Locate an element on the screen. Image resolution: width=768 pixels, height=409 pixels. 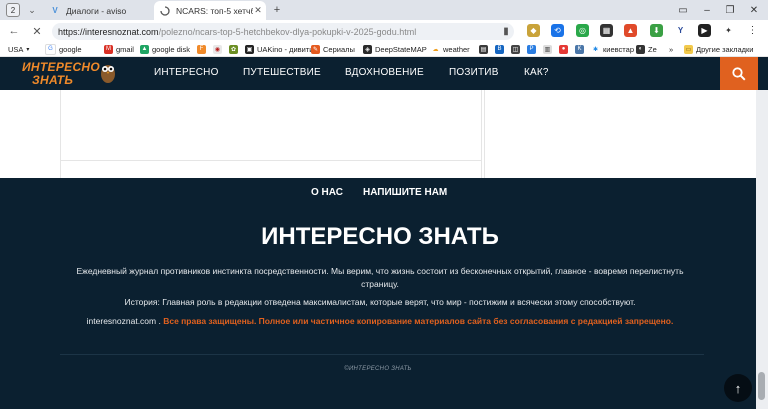
bookmark-label: gmail is located at coordinates (125, 49).